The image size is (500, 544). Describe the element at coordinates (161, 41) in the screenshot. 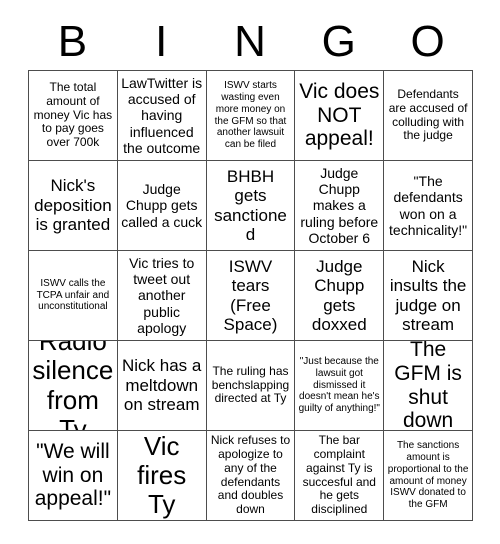

I see `bingo-header-letter-1: I` at that location.